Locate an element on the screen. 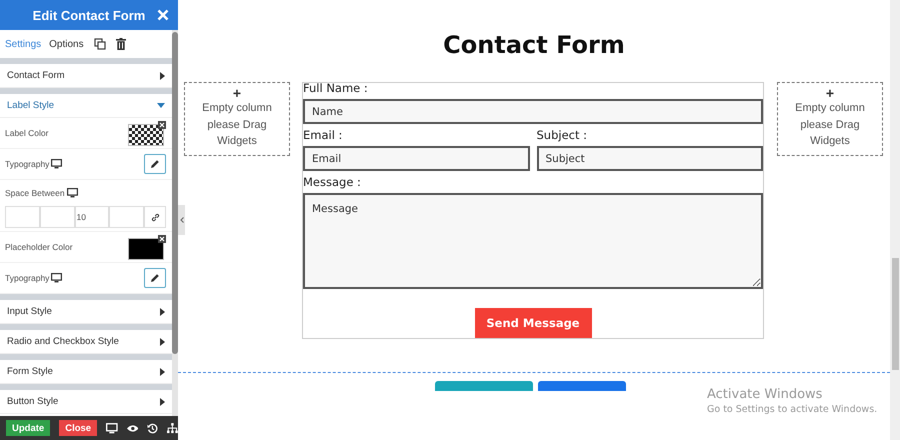 The height and width of the screenshot is (440, 900). input-field: Email is located at coordinates (416, 158).